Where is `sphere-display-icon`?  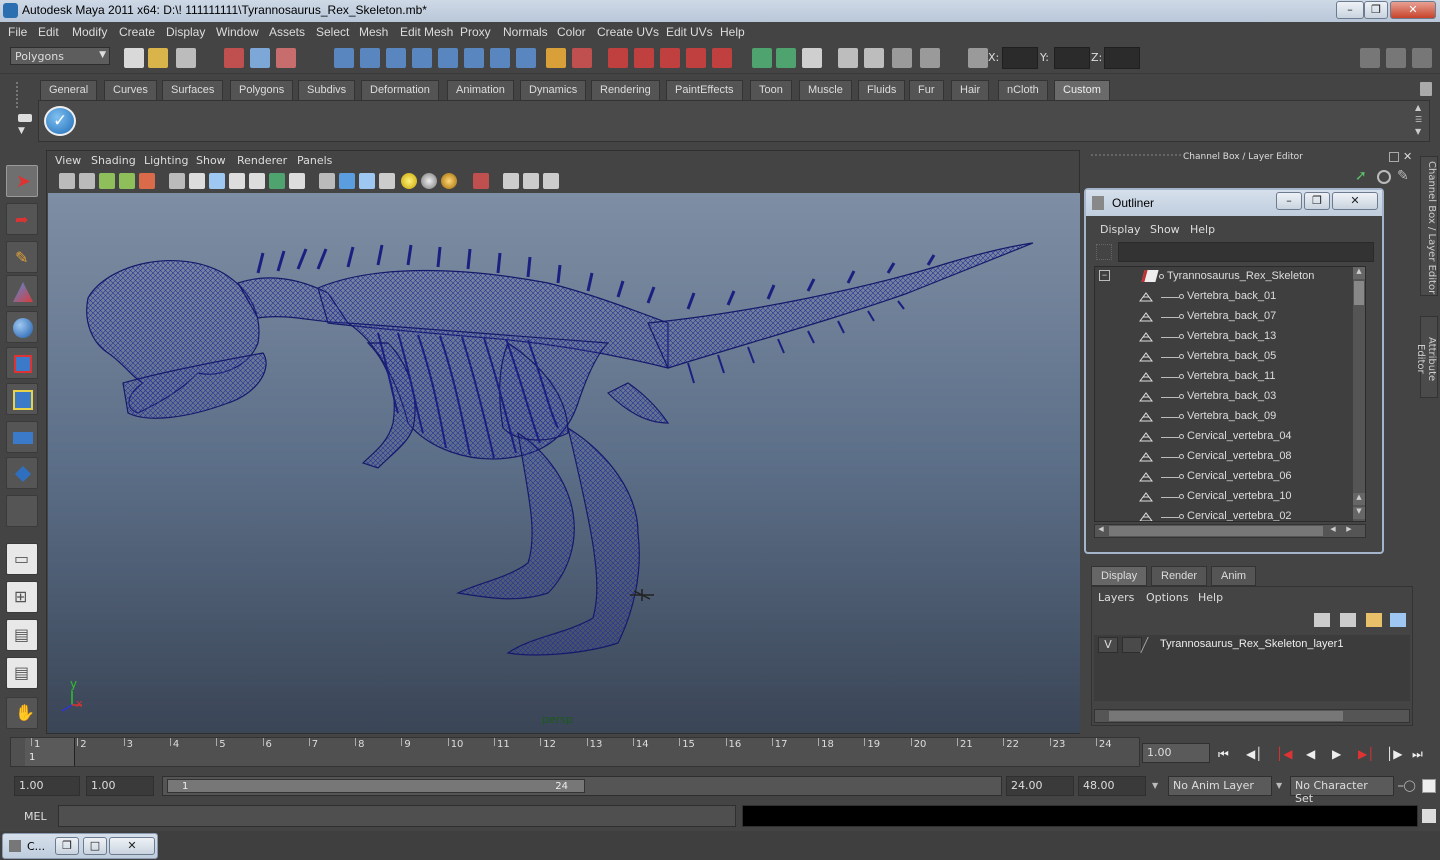
sphere-display-icon is located at coordinates (1384, 177).